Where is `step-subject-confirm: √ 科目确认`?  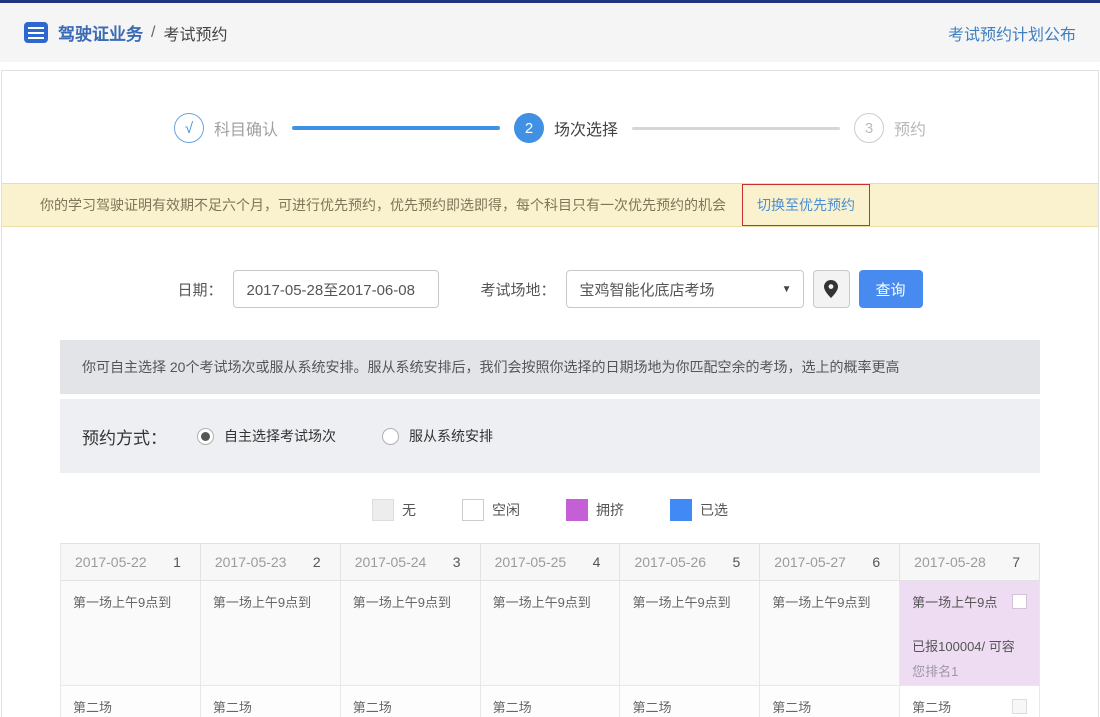
step-subject-confirm: √ 科目确认 is located at coordinates (343, 128).